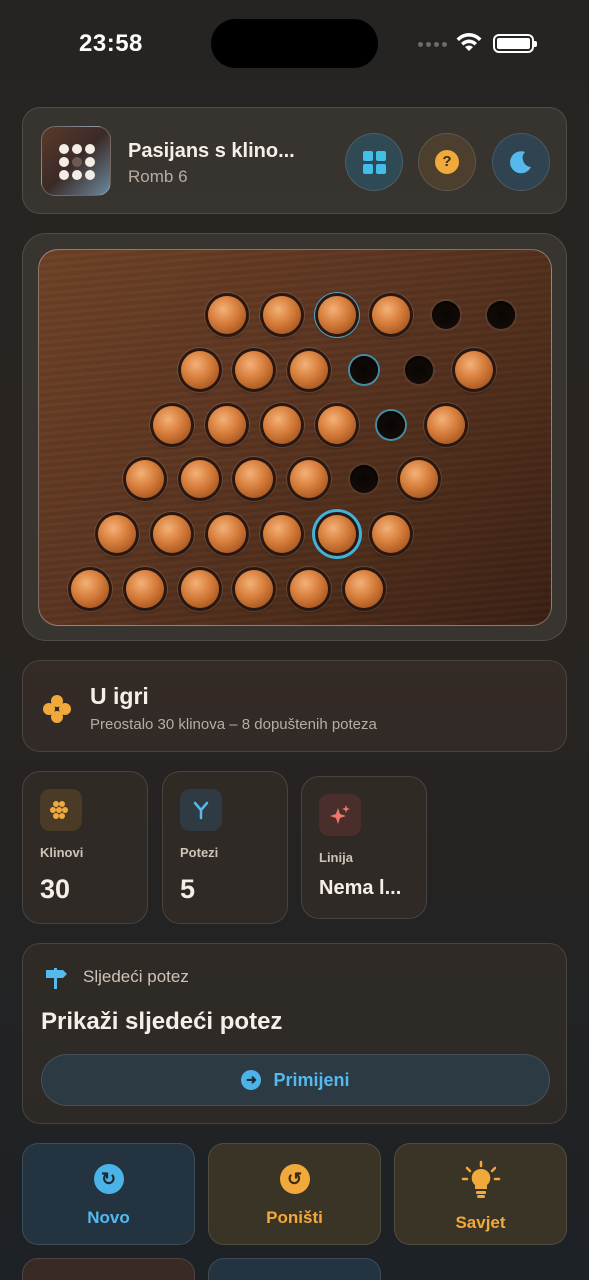  I want to click on undo-button: ↺ Poništi, so click(294, 1194).